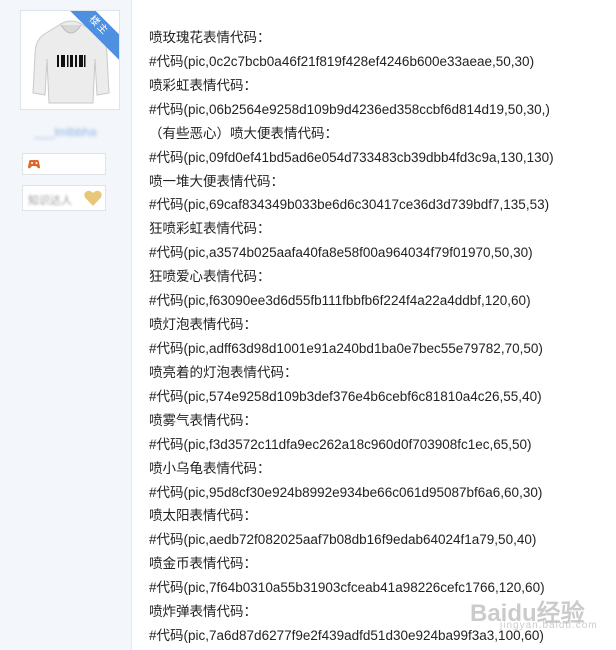  What do you see at coordinates (549, 625) in the screenshot?
I see `watermark-sub: jingyan.baidu.com` at bounding box center [549, 625].